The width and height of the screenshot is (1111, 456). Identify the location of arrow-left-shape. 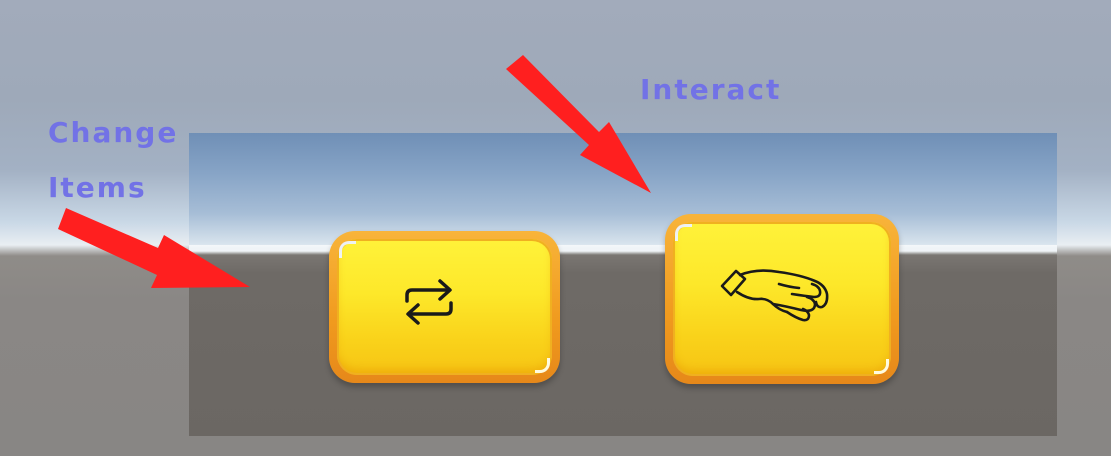
(154, 248).